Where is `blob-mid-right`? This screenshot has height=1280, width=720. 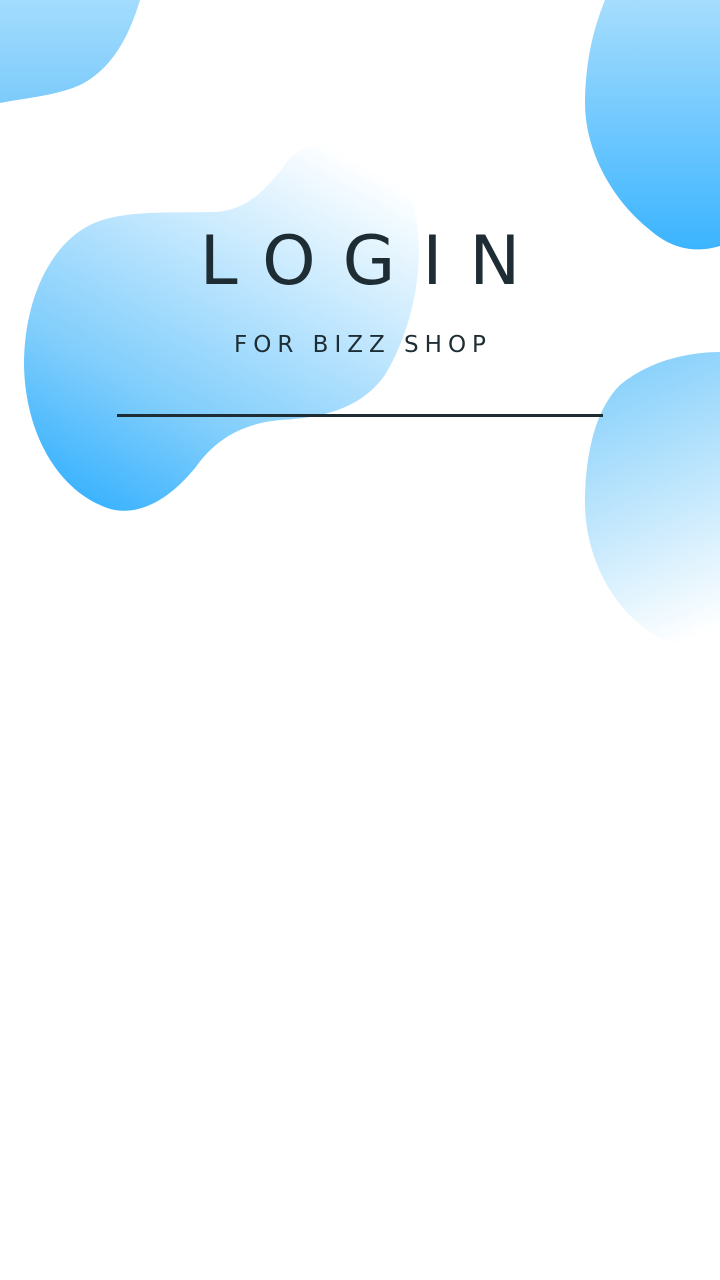 blob-mid-right is located at coordinates (652, 501).